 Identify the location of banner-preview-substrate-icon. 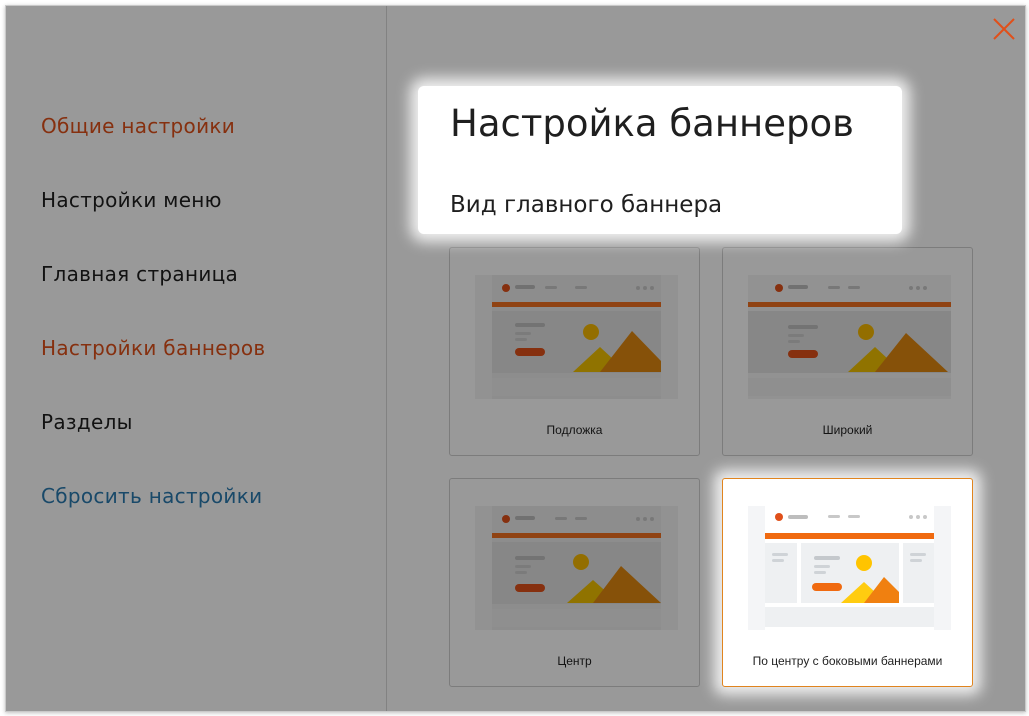
(576, 337).